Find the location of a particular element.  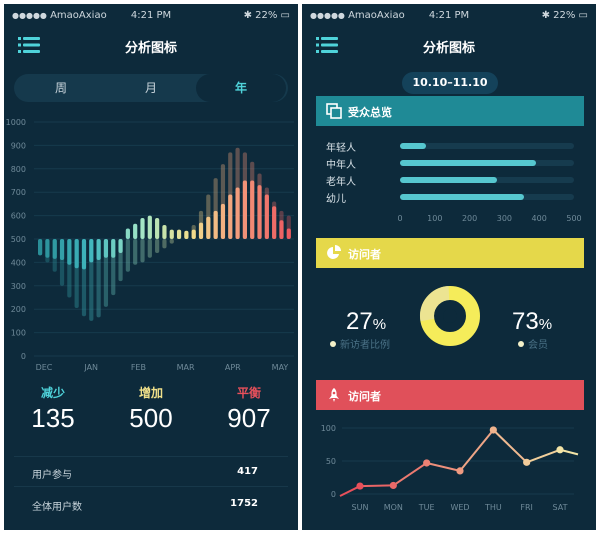

audience-bar-label: 中年人 is located at coordinates (341, 165).